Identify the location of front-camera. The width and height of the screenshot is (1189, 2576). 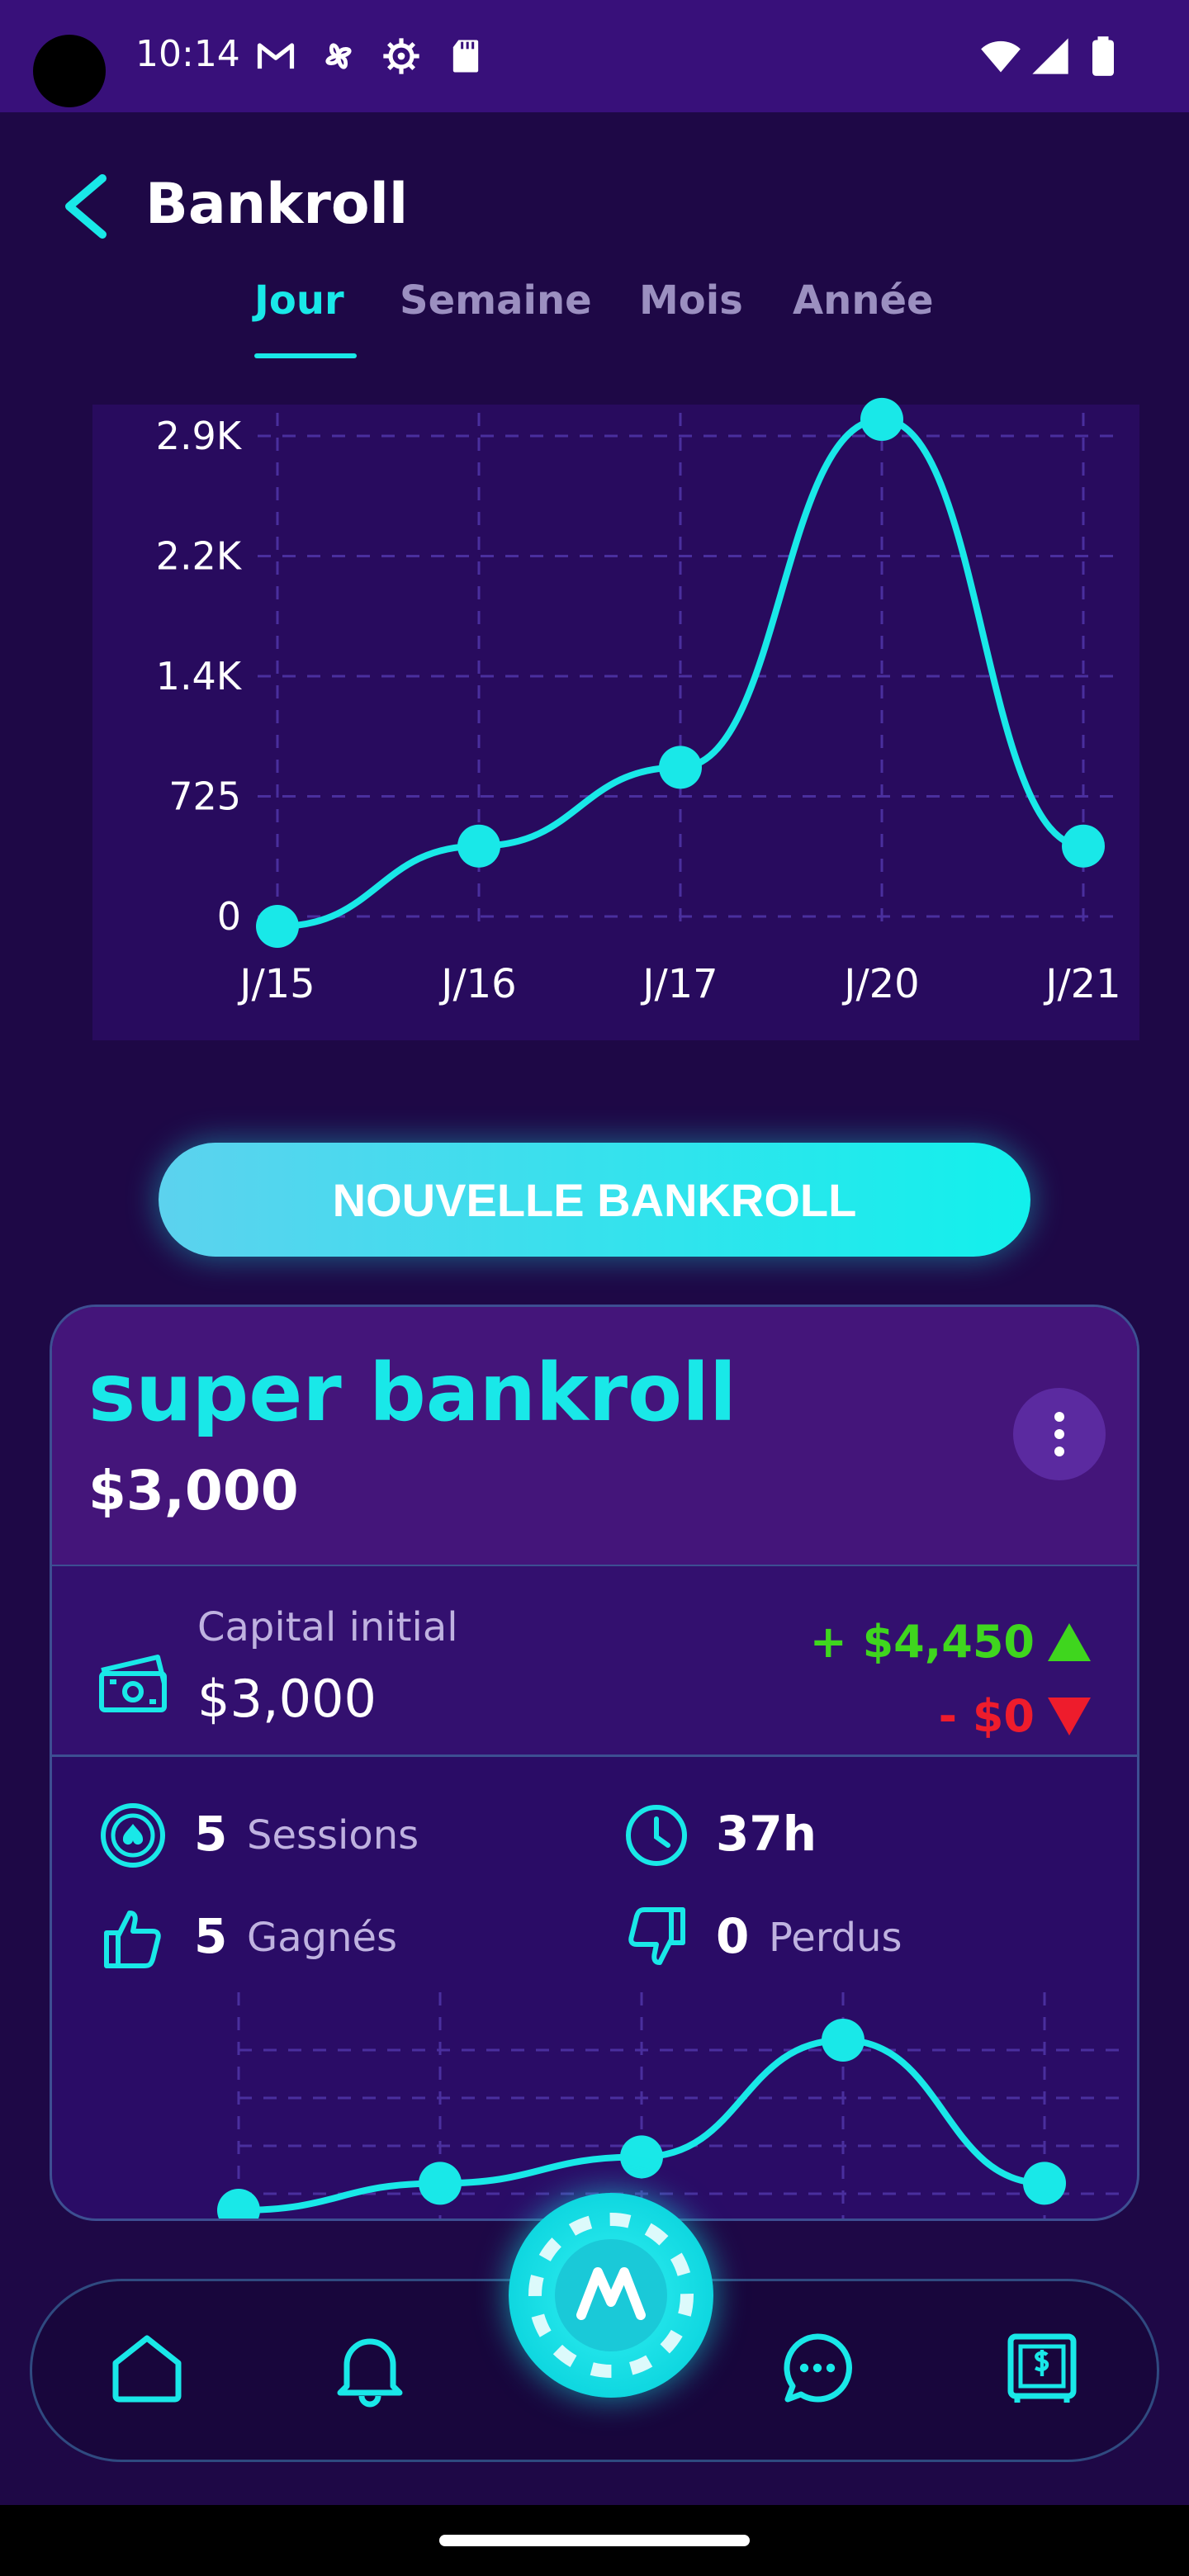
(69, 71).